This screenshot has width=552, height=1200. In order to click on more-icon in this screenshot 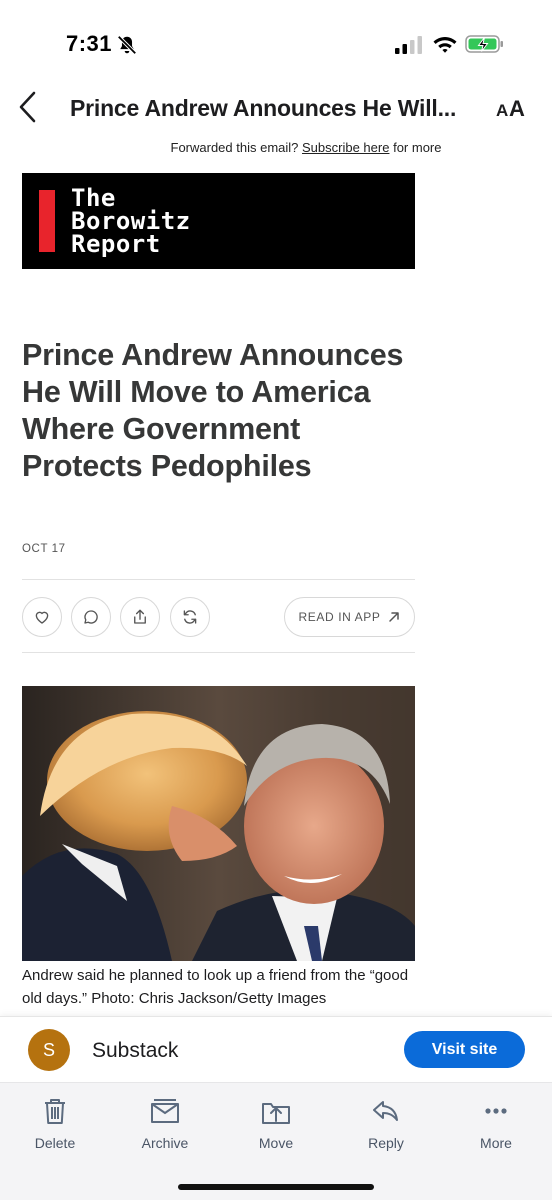, I will do `click(496, 1111)`.